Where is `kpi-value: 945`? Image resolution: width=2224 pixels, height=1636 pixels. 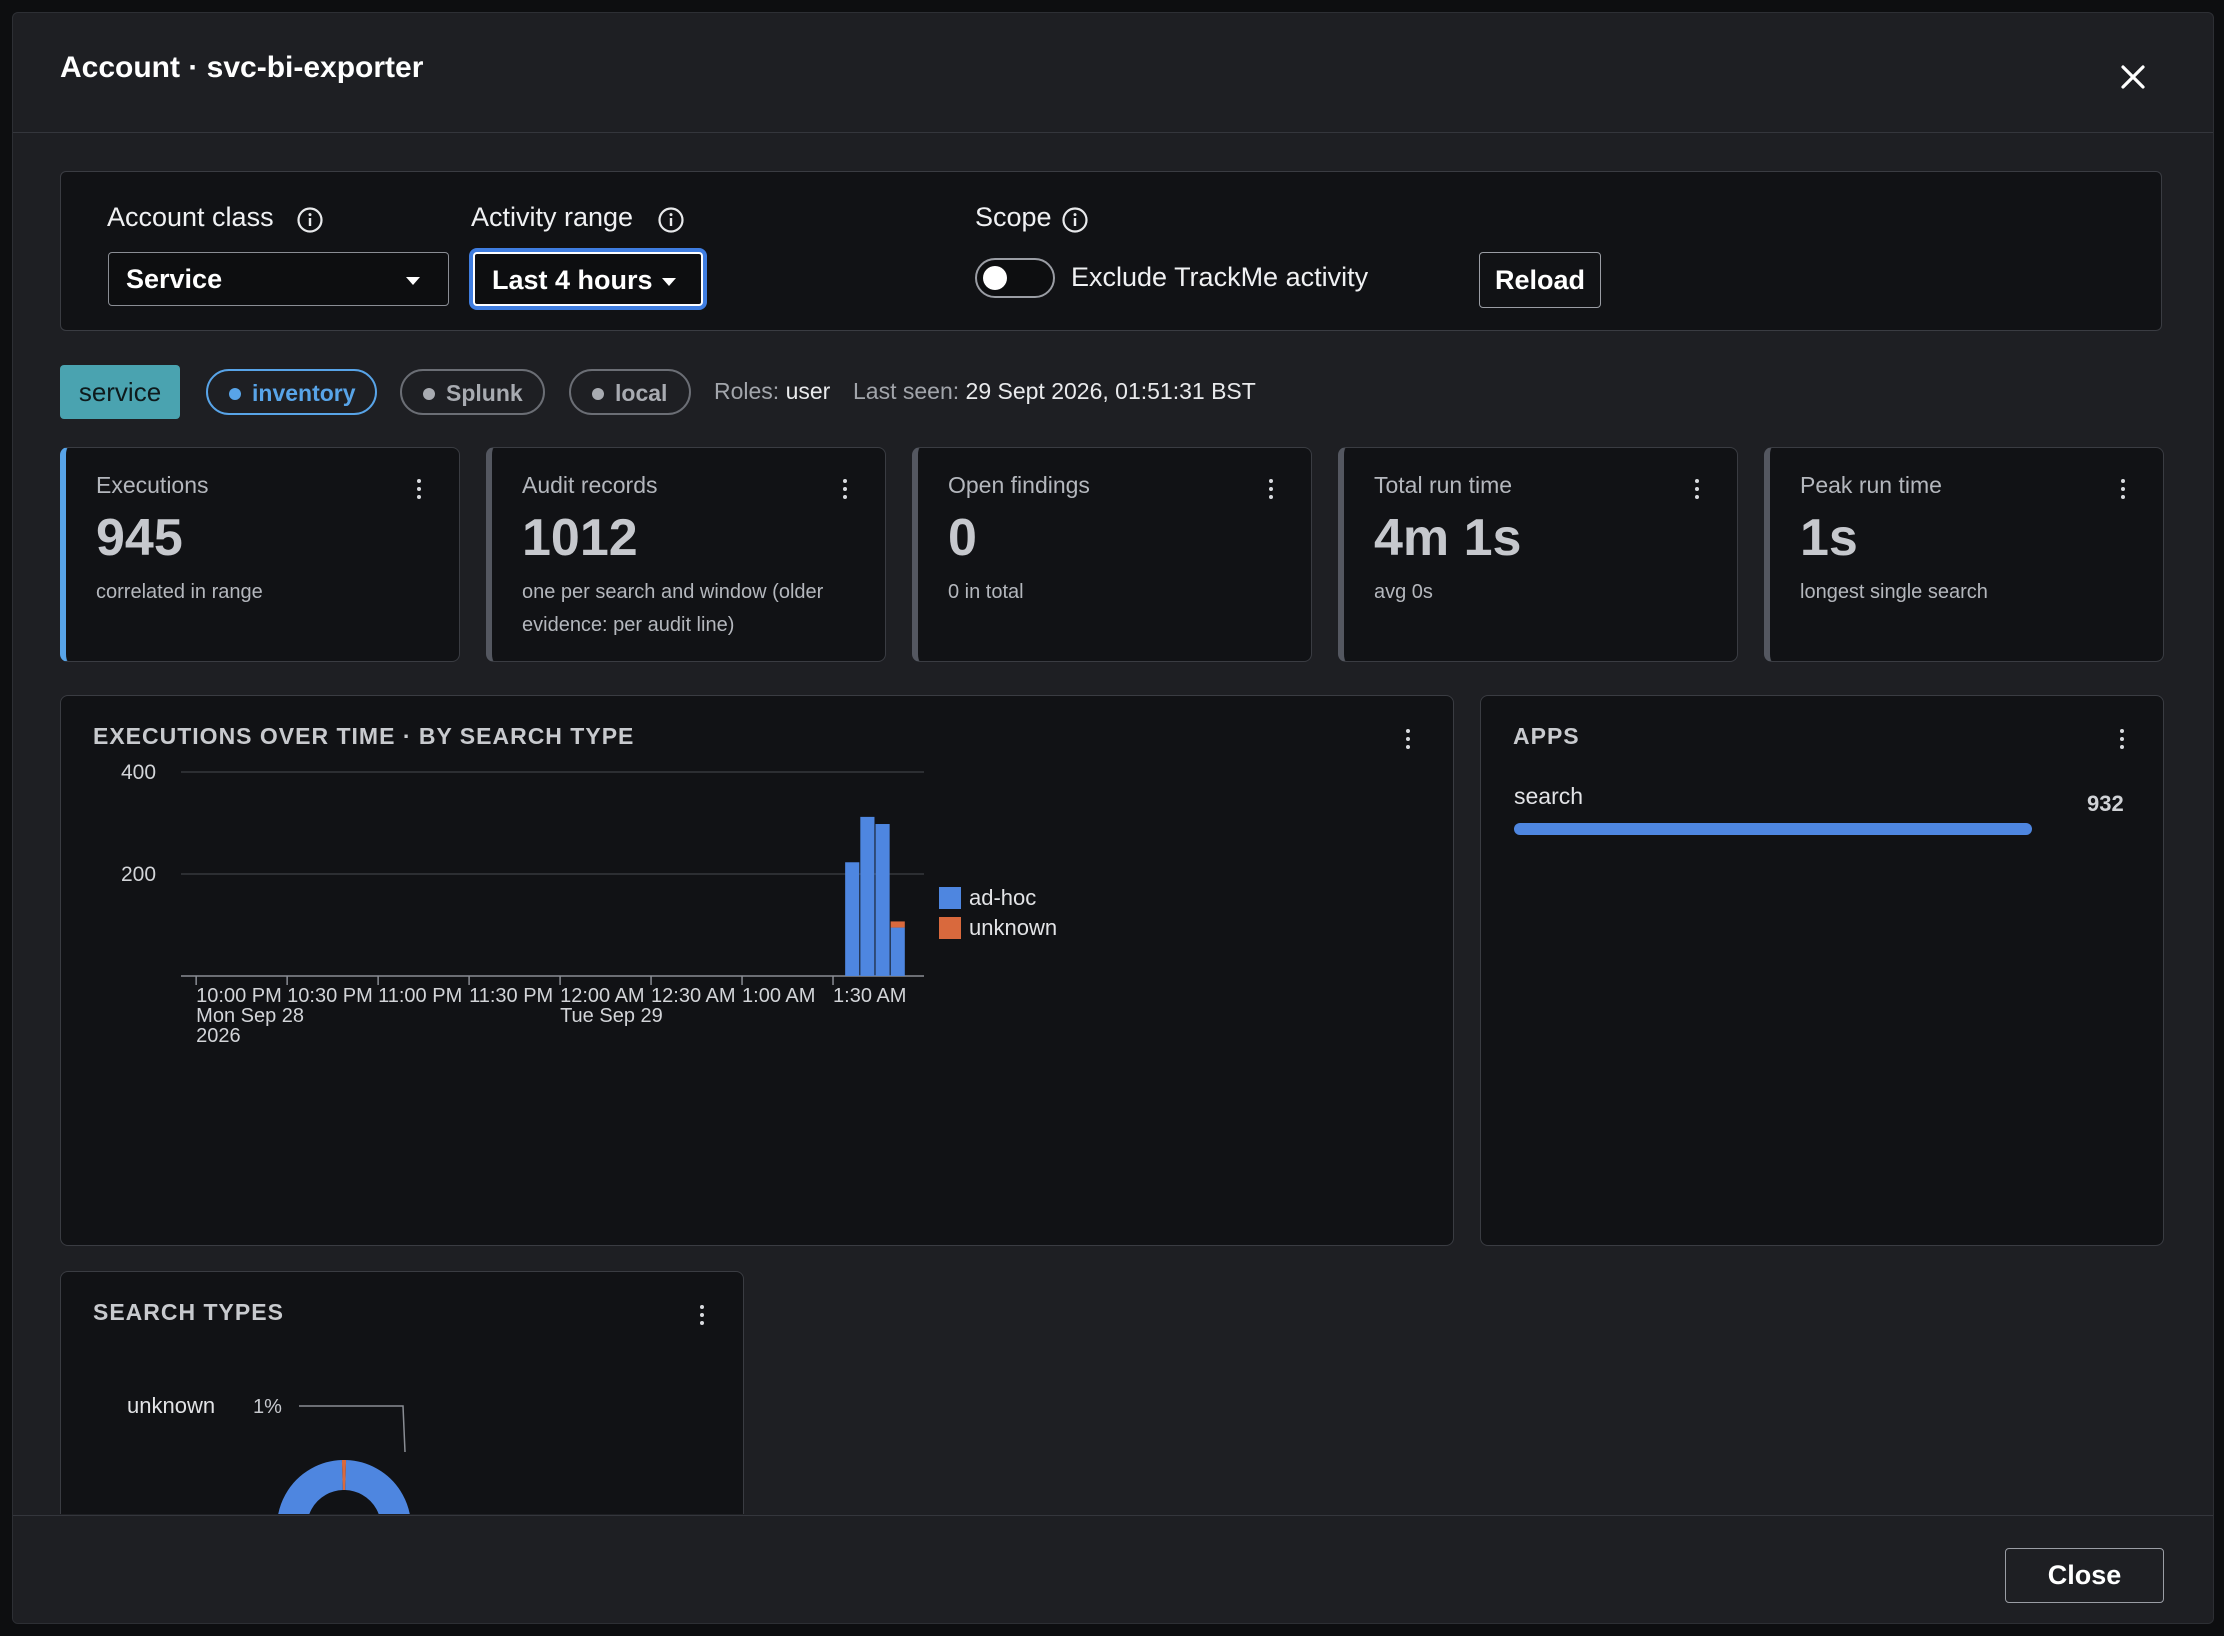 kpi-value: 945 is located at coordinates (139, 538).